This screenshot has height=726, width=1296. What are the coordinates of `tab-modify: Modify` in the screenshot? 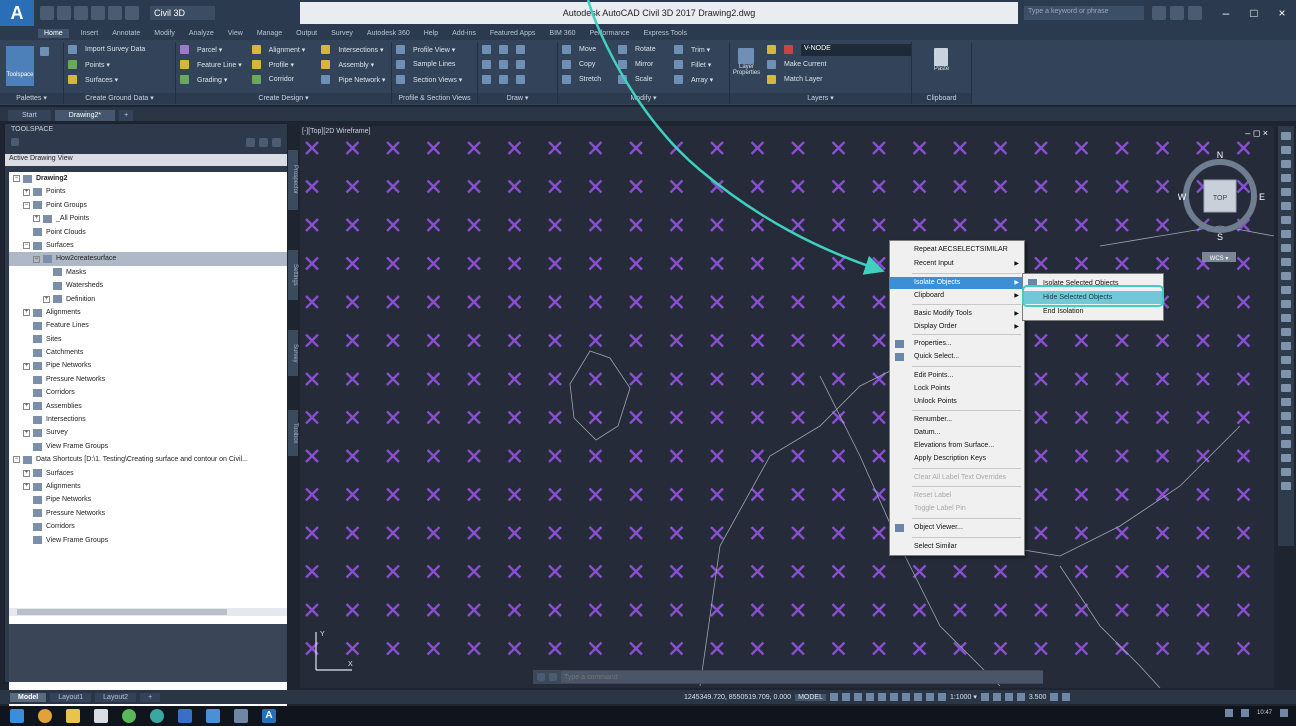 It's located at (164, 33).